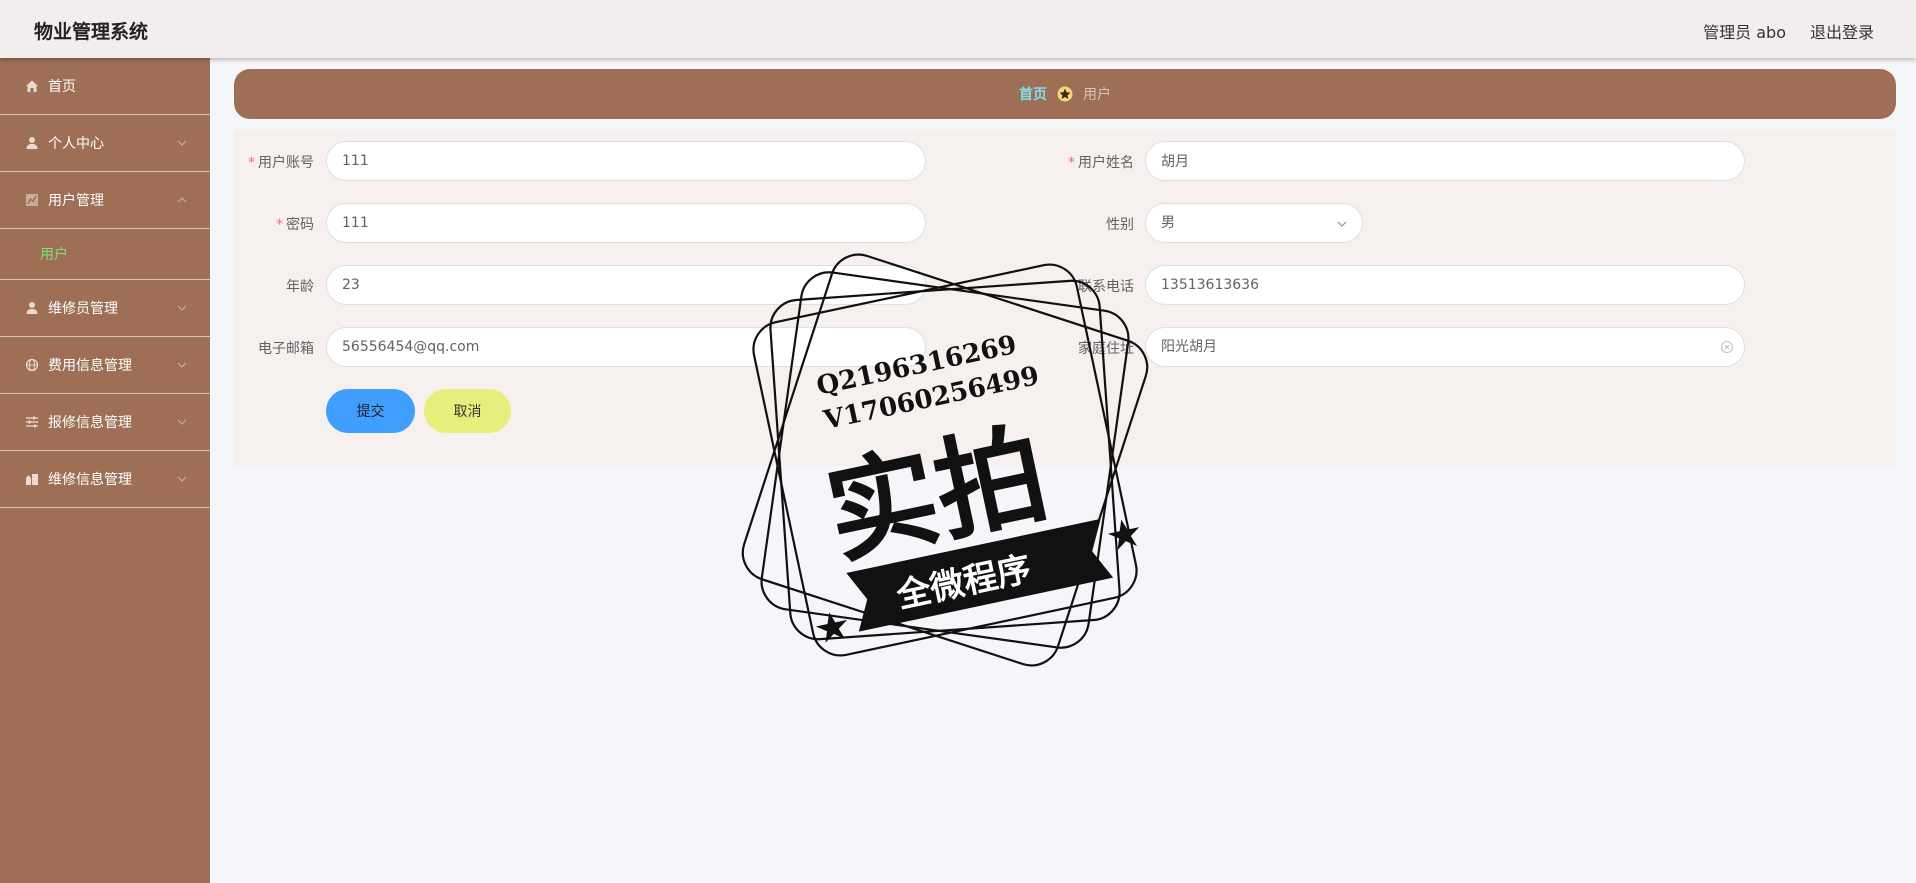 Image resolution: width=1916 pixels, height=883 pixels. I want to click on gender-select: 男, so click(1254, 223).